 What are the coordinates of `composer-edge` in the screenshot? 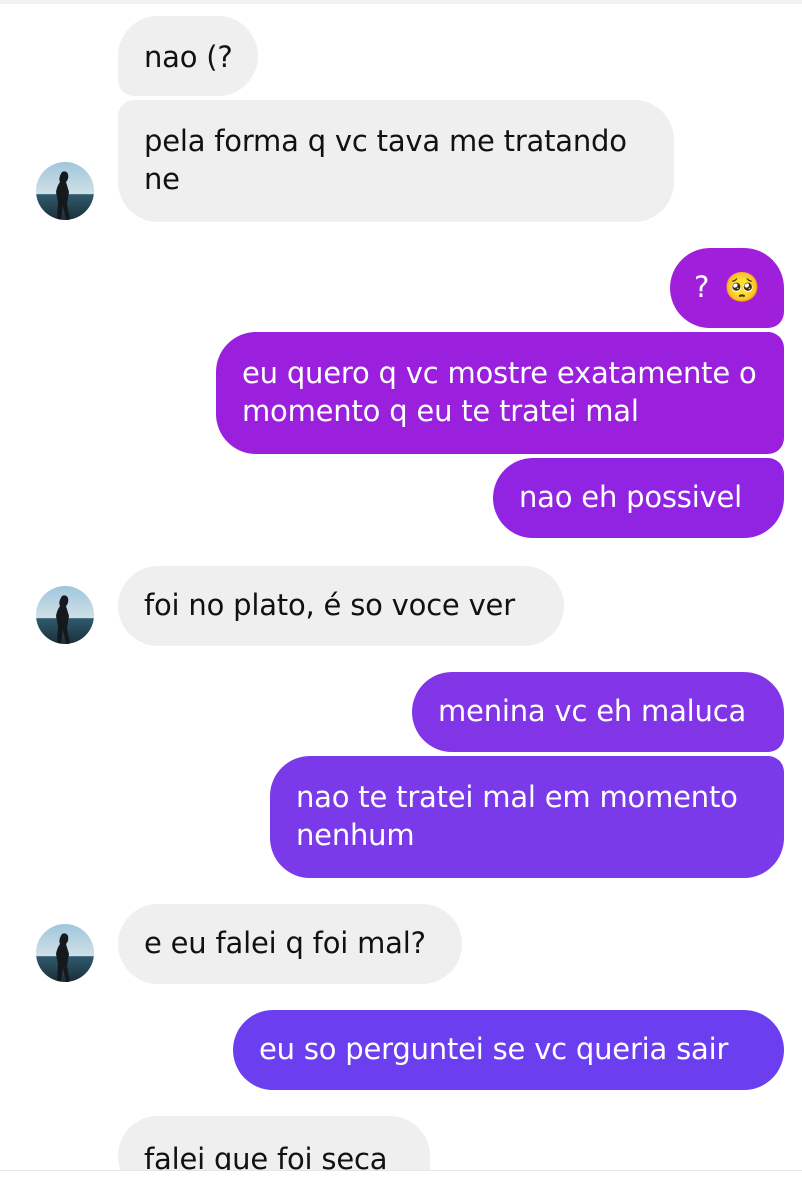 It's located at (401, 1185).